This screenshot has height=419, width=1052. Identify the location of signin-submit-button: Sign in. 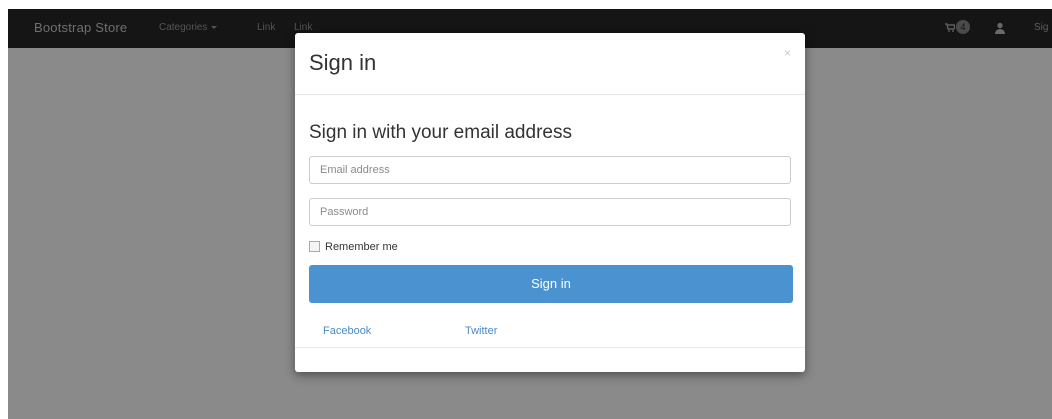
(551, 284).